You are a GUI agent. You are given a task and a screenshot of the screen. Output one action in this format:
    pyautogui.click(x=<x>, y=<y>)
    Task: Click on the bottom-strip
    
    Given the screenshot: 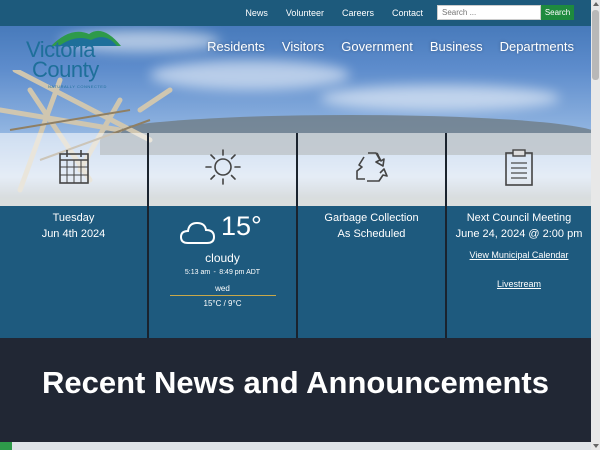 What is the action you would take?
    pyautogui.click(x=295, y=446)
    